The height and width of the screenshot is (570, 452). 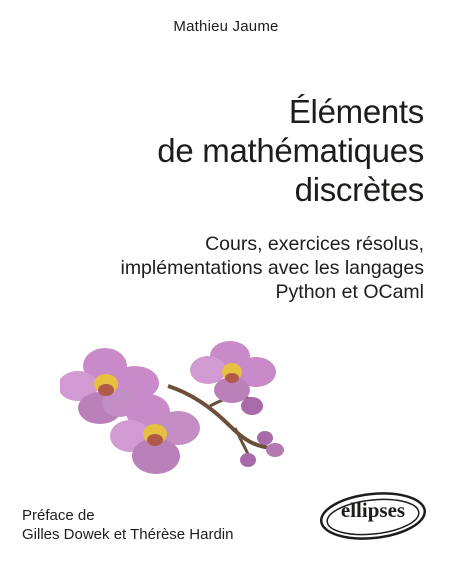 What do you see at coordinates (373, 510) in the screenshot?
I see `publisher-name: ellipses` at bounding box center [373, 510].